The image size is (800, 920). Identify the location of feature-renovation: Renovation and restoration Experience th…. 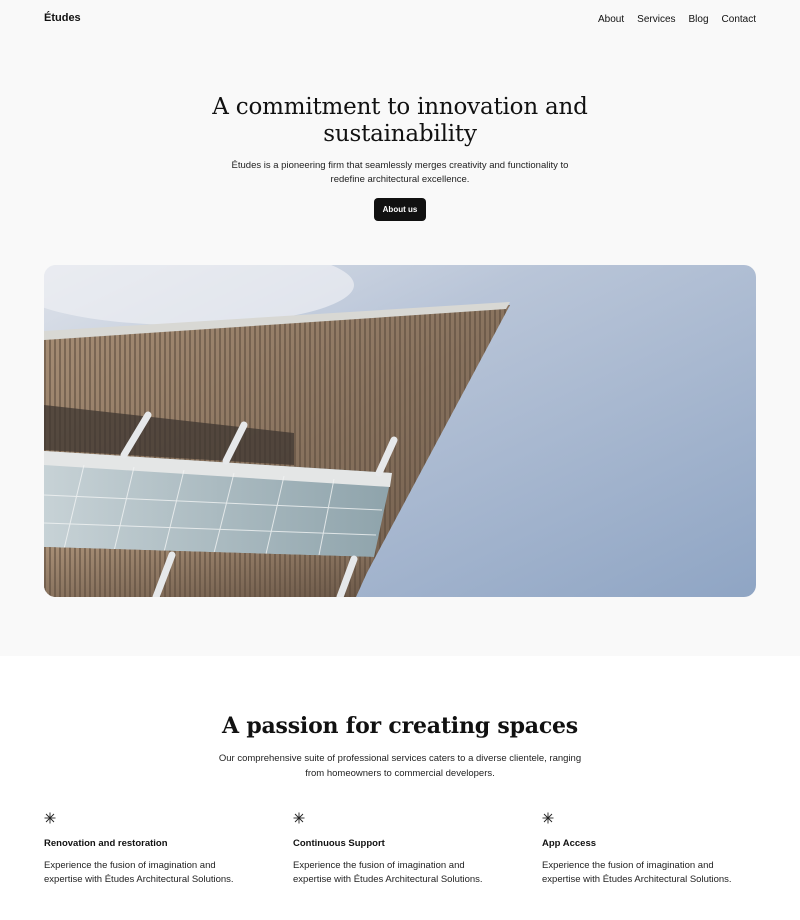
(149, 849).